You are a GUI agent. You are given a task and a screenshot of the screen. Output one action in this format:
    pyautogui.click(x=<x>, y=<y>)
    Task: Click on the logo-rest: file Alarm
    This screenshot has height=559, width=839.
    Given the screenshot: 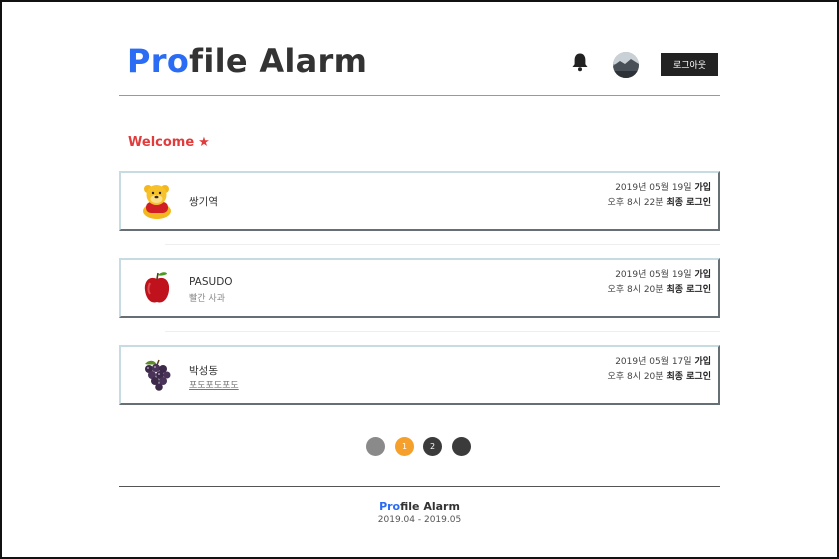 What is the action you would take?
    pyautogui.click(x=278, y=61)
    